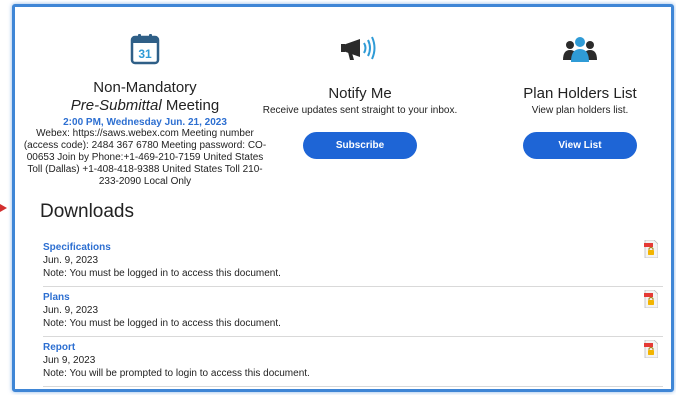  What do you see at coordinates (575, 49) in the screenshot?
I see `users-icon` at bounding box center [575, 49].